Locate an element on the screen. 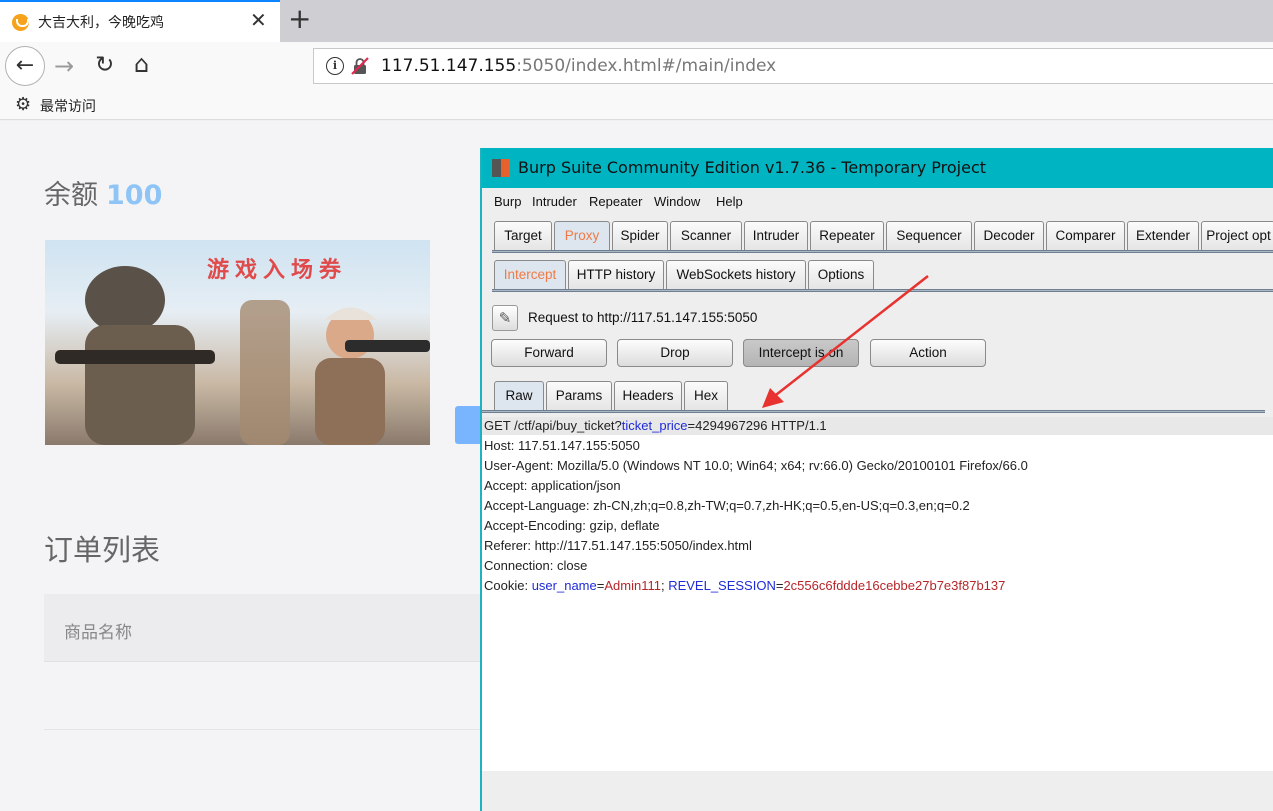 This screenshot has height=811, width=1273. tab-websockets-history: WebSockets history is located at coordinates (736, 275).